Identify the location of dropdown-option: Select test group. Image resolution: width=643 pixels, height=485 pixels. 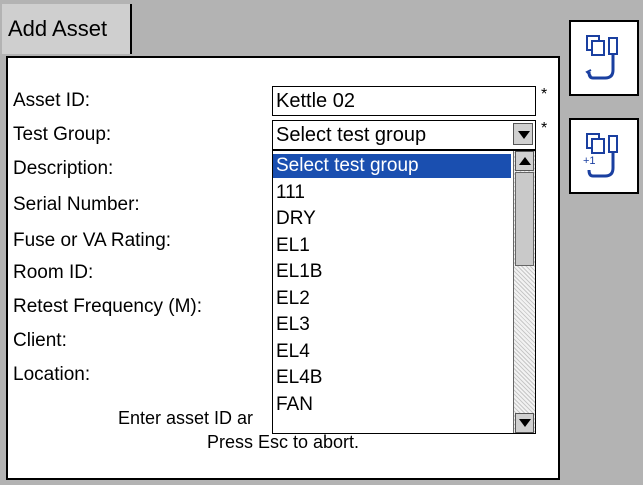
(392, 166).